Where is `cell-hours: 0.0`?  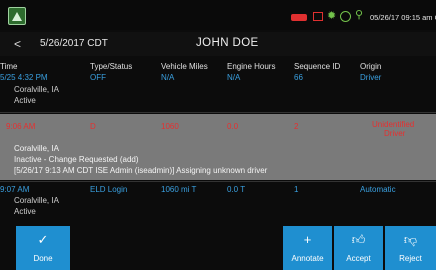 cell-hours: 0.0 is located at coordinates (233, 126).